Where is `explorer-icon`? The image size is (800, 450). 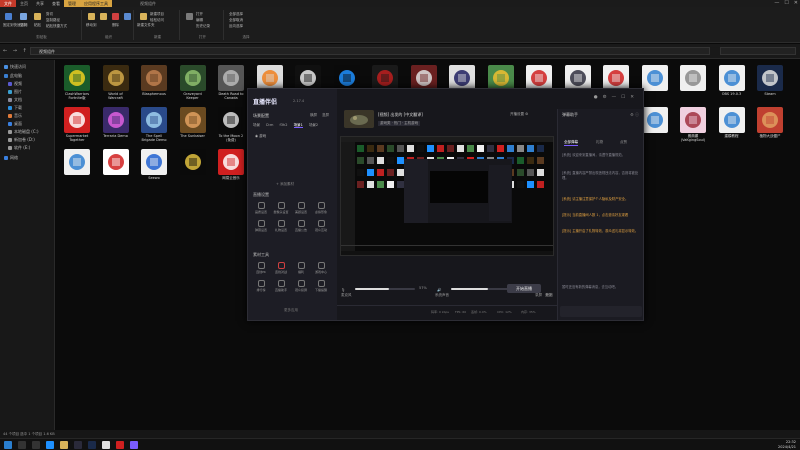 explorer-icon is located at coordinates (64, 445).